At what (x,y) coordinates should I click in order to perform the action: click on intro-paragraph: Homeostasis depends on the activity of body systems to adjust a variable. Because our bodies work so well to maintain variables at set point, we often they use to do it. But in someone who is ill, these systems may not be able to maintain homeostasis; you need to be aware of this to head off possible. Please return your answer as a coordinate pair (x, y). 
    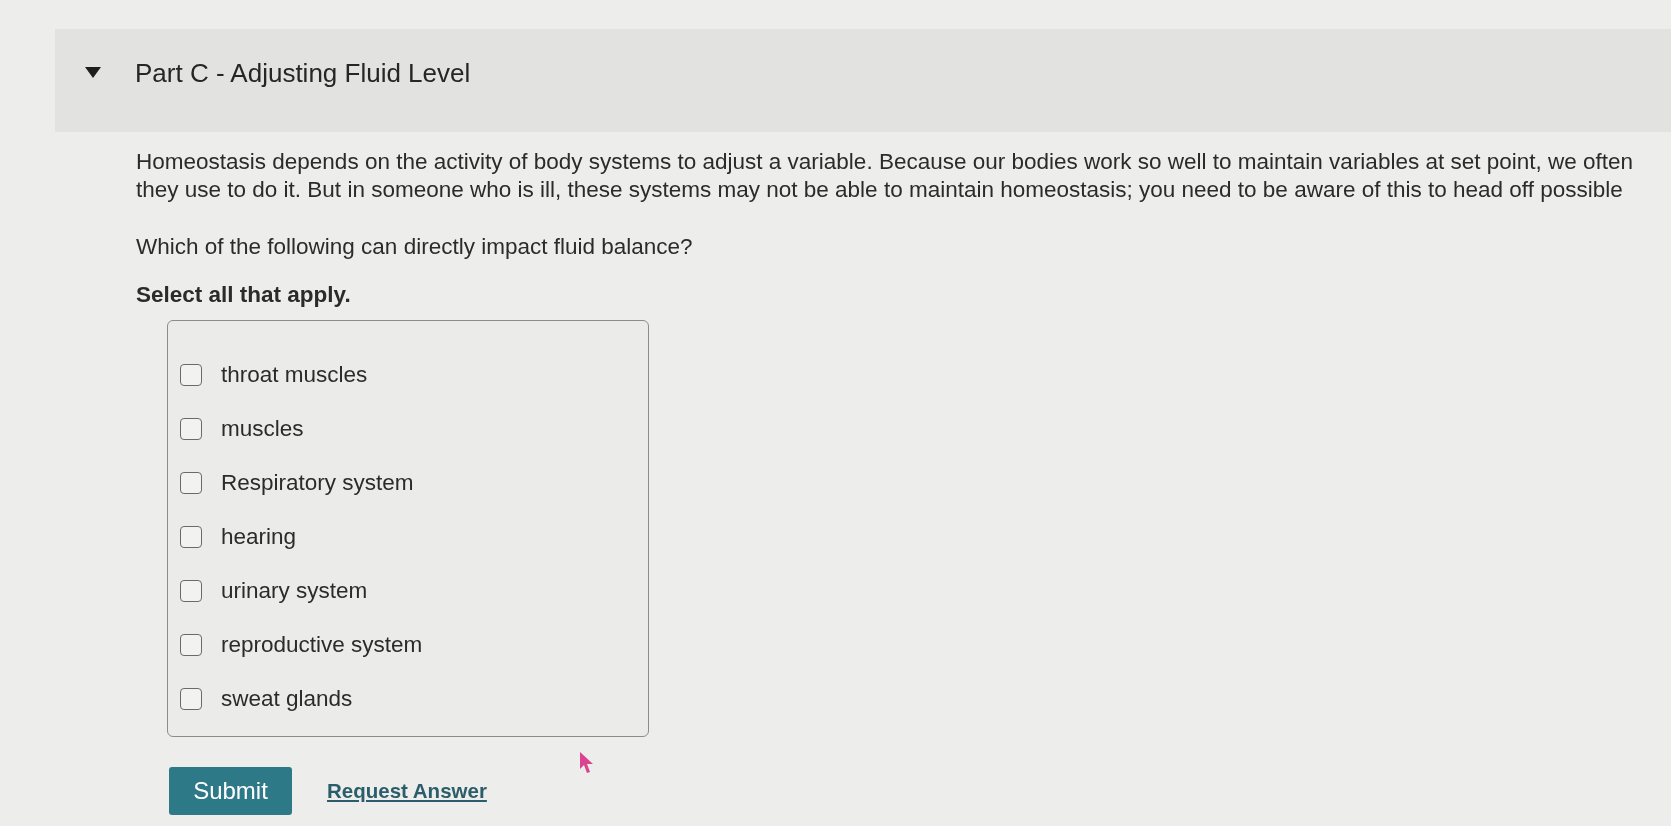
    Looking at the image, I should click on (885, 176).